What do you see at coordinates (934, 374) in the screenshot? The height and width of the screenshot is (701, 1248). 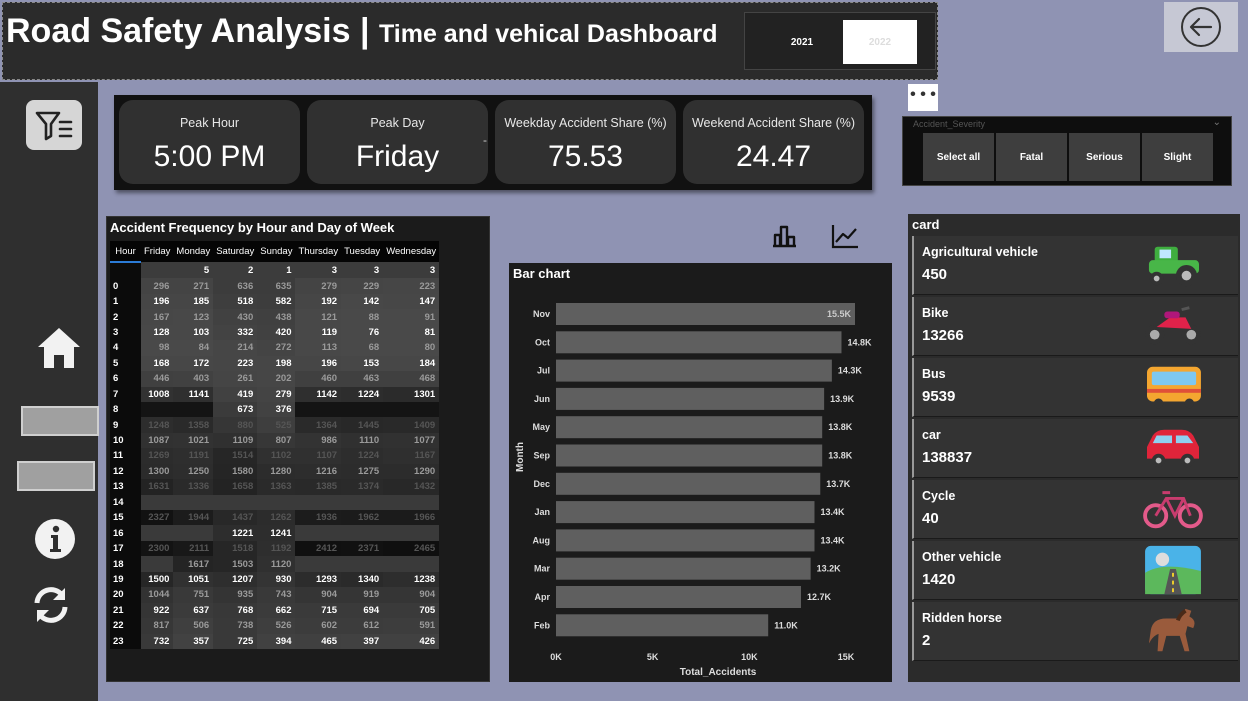 I see `card-label: Bus` at bounding box center [934, 374].